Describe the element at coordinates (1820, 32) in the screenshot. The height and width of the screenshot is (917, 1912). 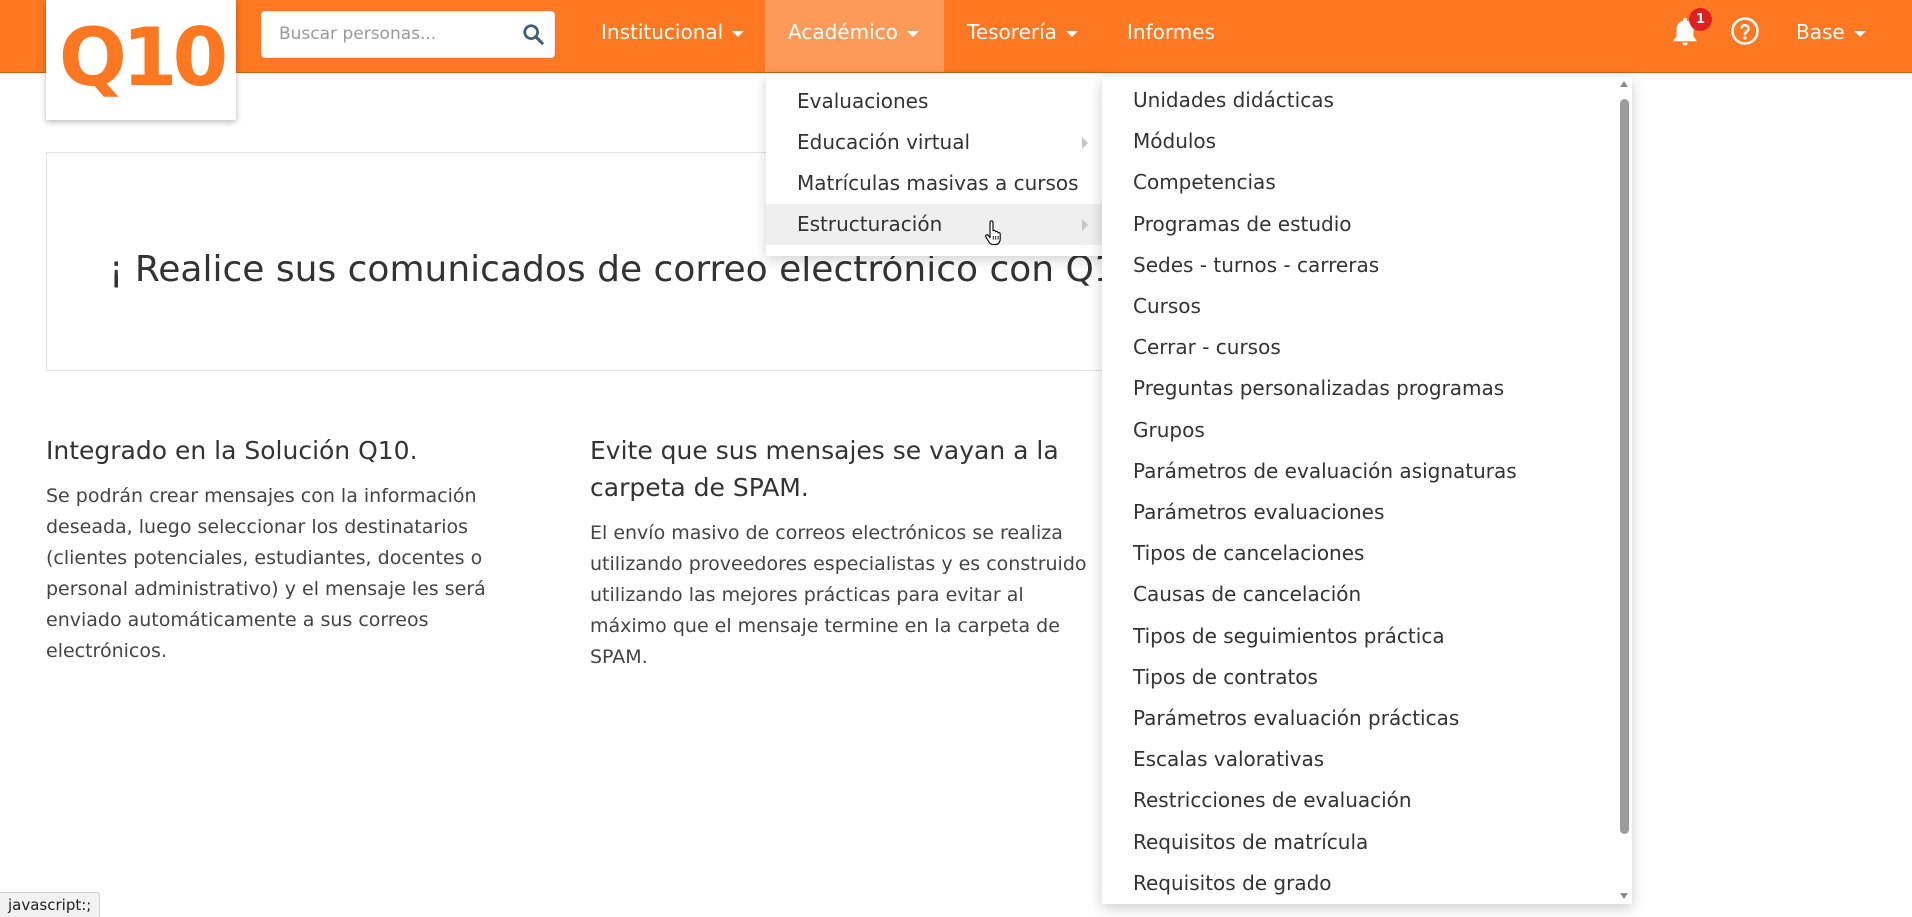
I see `user-menu-label: Base` at that location.